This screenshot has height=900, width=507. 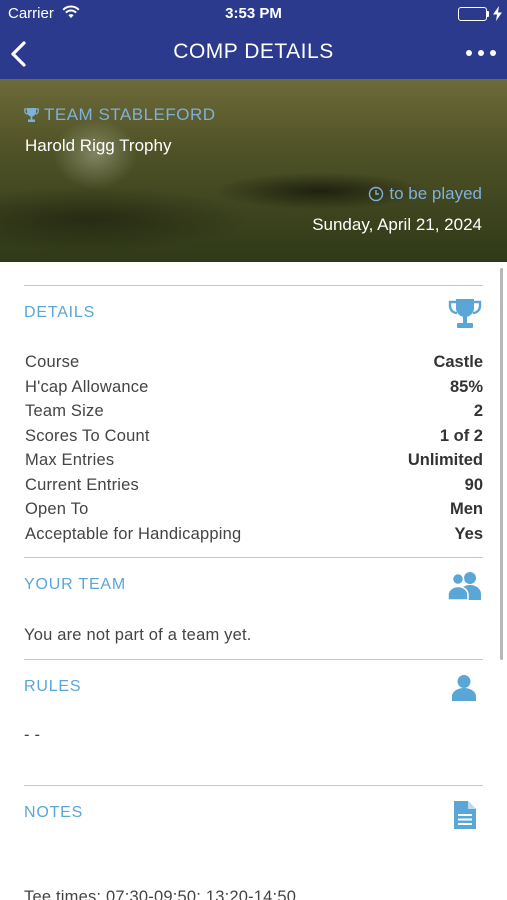 I want to click on competition-date: Sunday, April 21, 2024, so click(x=397, y=224).